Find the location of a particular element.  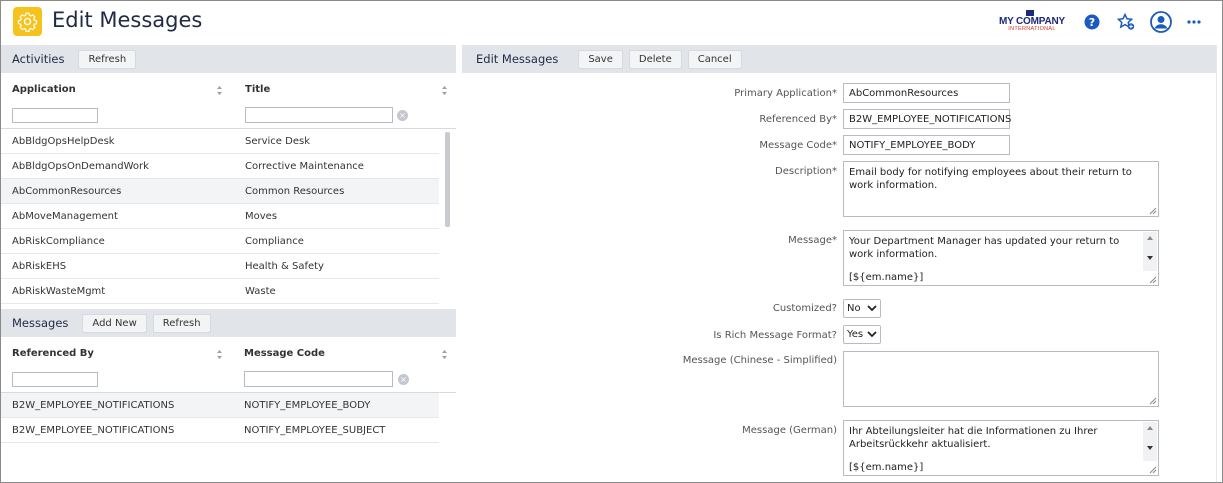

application-cell: AbMoveManagement is located at coordinates (65, 216).